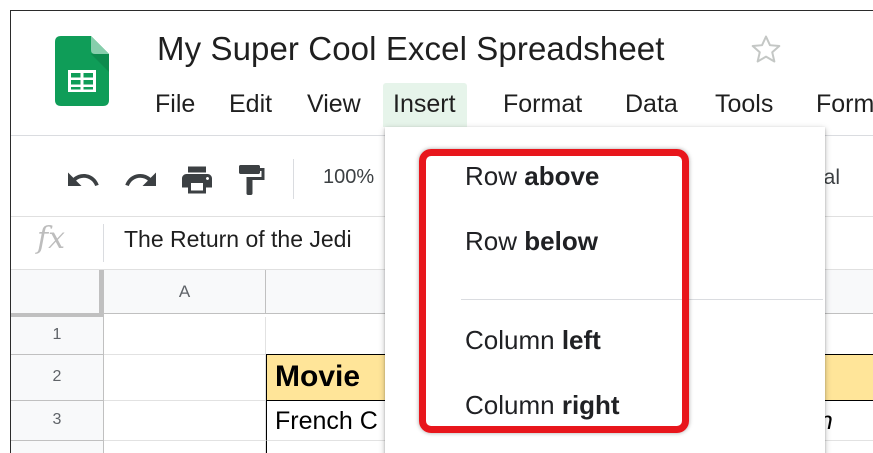 The width and height of the screenshot is (873, 453). What do you see at coordinates (250, 105) in the screenshot?
I see `menu-edit: Edit` at bounding box center [250, 105].